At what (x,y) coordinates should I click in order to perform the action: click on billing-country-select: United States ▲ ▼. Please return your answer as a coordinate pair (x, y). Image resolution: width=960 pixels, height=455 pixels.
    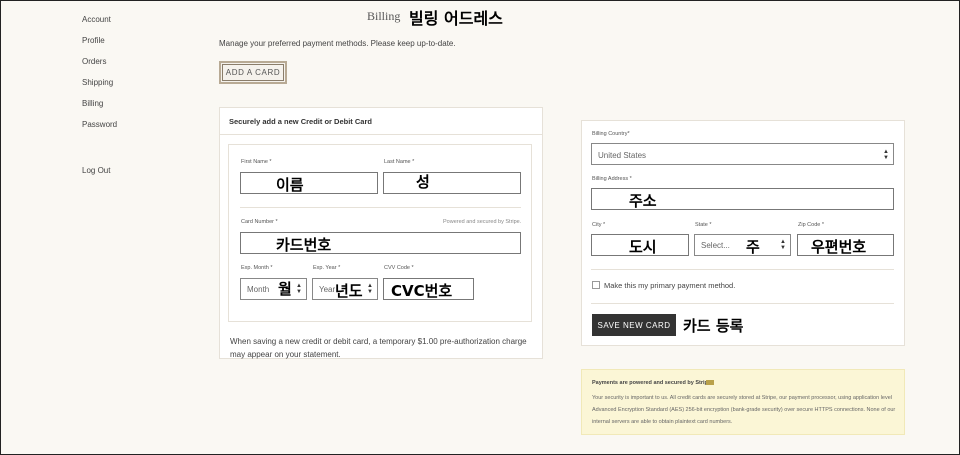
    Looking at the image, I should click on (742, 154).